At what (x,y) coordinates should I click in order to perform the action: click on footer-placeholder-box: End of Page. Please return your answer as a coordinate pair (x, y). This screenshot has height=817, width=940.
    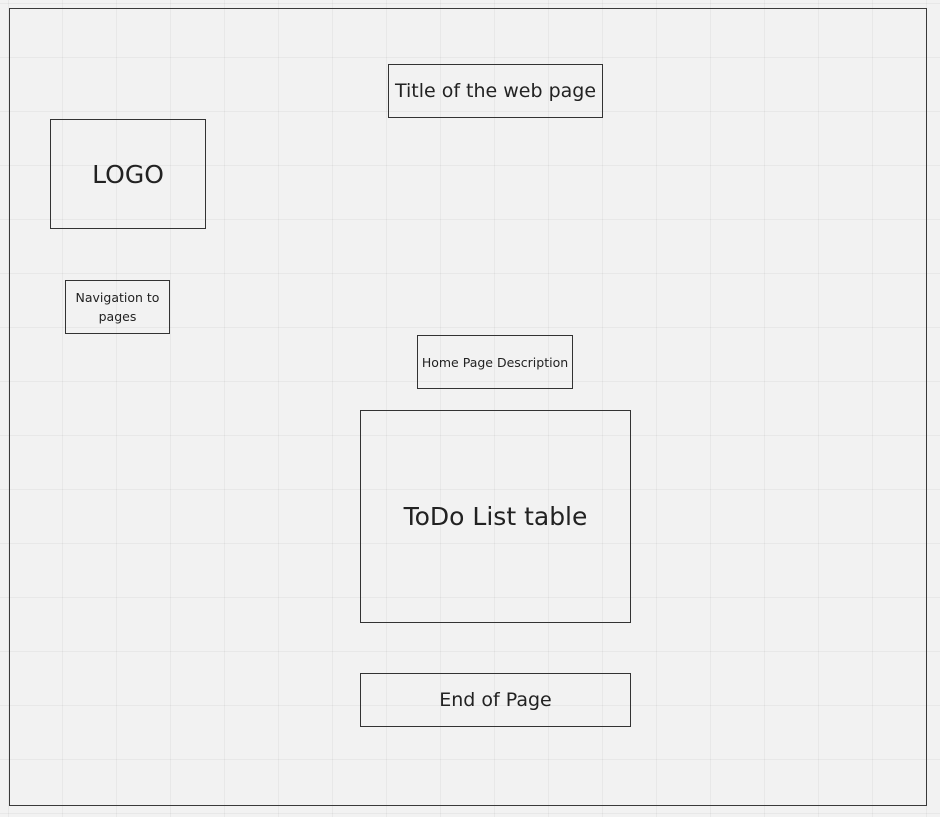
    Looking at the image, I should click on (495, 700).